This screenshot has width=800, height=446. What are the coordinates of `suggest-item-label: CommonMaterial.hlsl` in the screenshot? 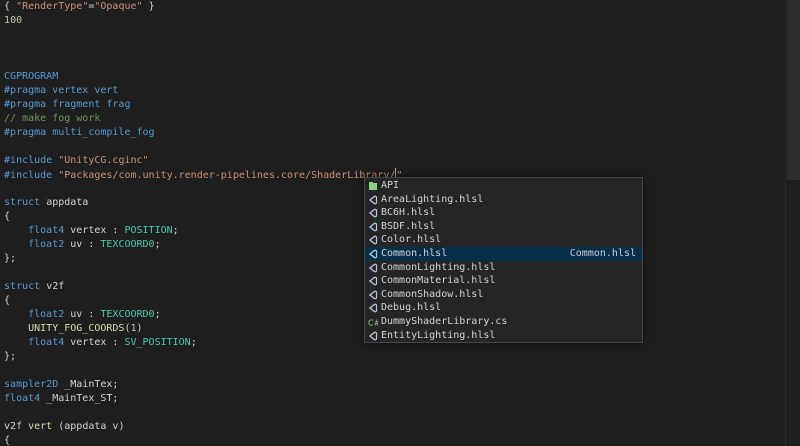 It's located at (438, 281).